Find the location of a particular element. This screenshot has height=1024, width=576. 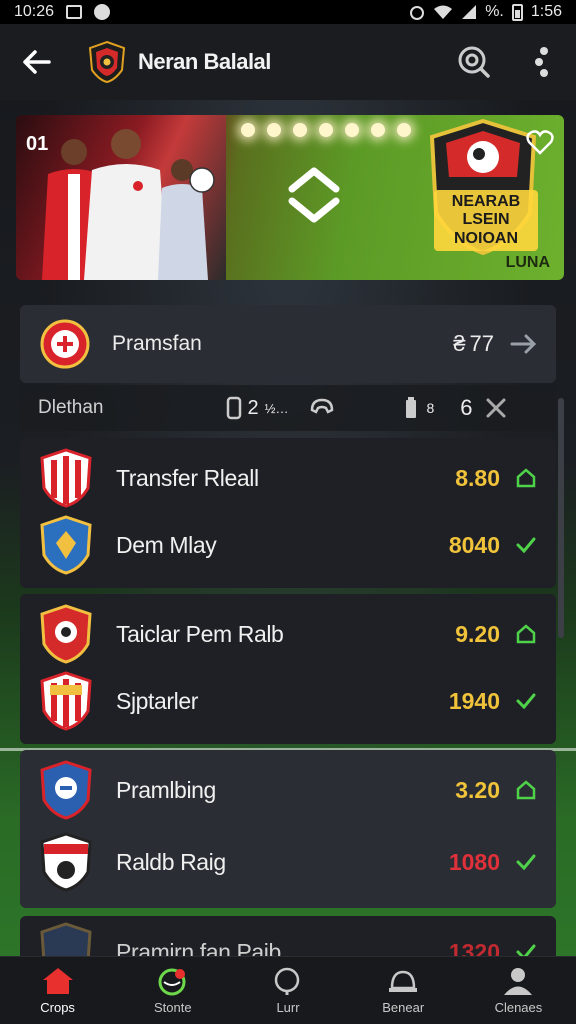

match-card: Pramlbing 3.20 Raldb Raig 1080 is located at coordinates (288, 829).